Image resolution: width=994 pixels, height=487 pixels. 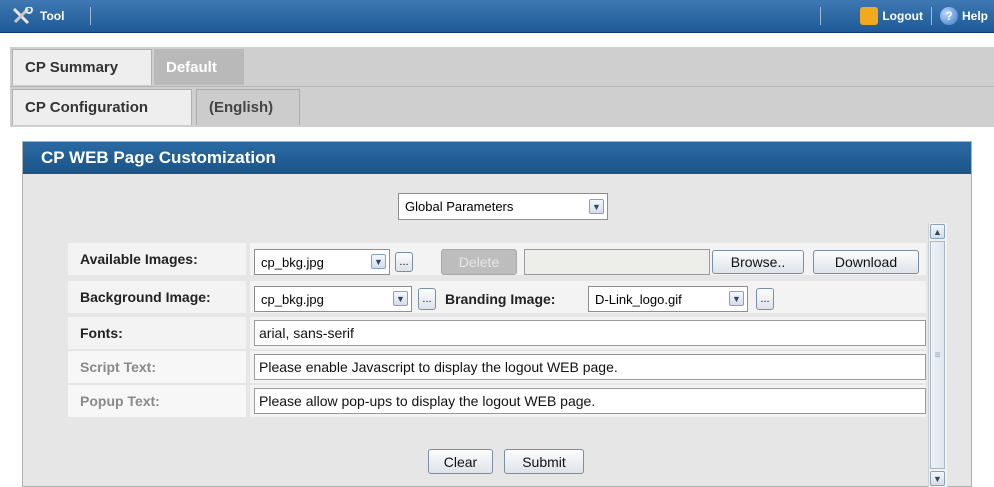 I want to click on tools-icon, so click(x=22, y=16).